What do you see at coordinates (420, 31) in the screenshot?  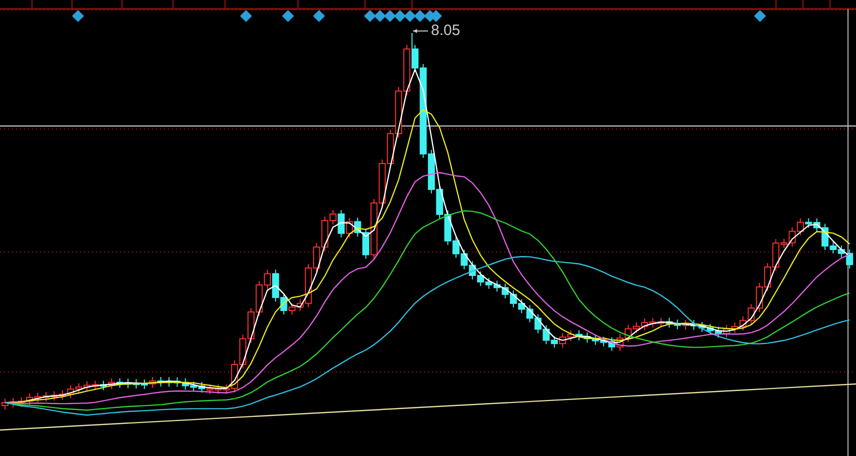 I see `leader-line` at bounding box center [420, 31].